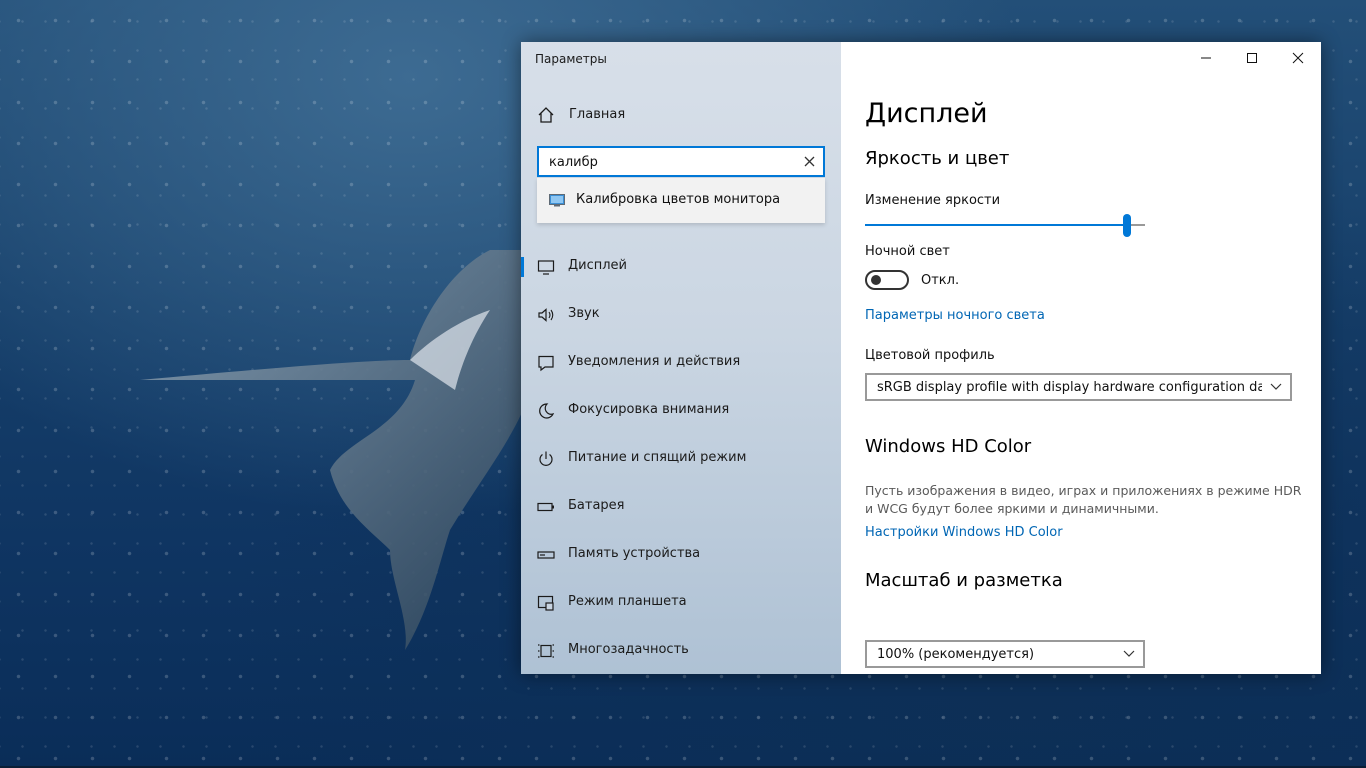 The image size is (1366, 768). What do you see at coordinates (669, 162) in the screenshot?
I see `search-input` at bounding box center [669, 162].